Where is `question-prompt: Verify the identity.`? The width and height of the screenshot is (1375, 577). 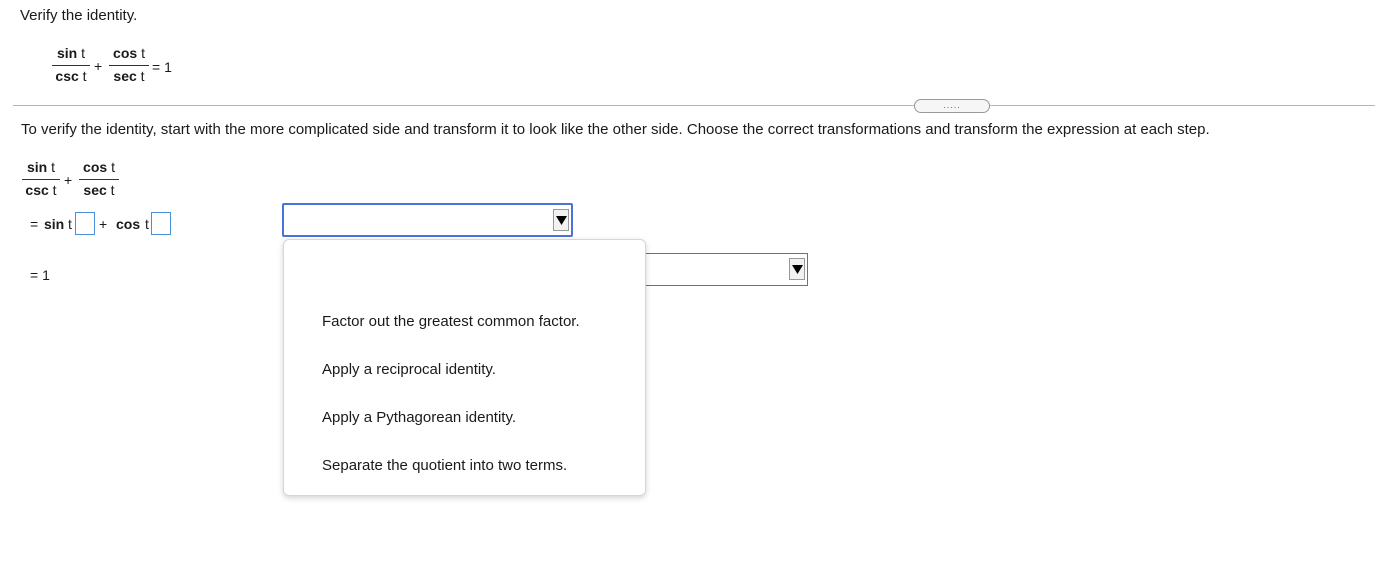
question-prompt: Verify the identity. is located at coordinates (79, 15).